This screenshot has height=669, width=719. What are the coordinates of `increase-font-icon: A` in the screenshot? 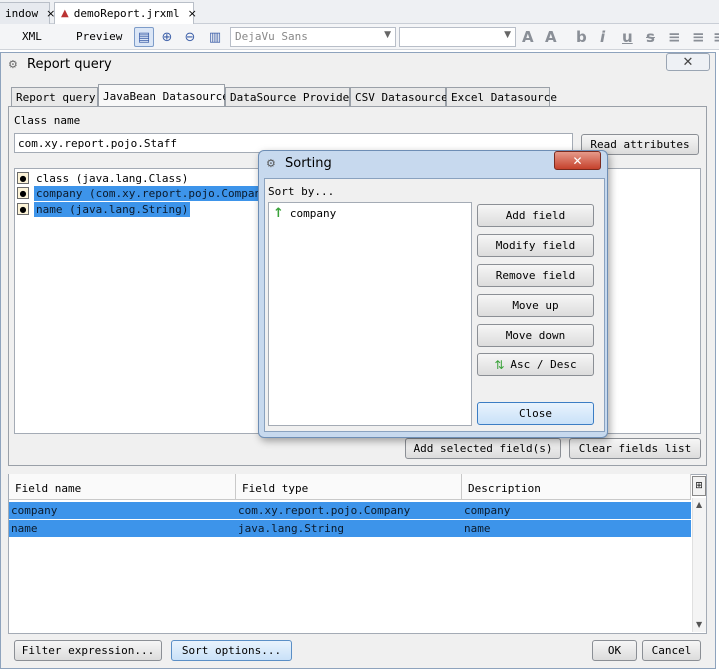 It's located at (528, 37).